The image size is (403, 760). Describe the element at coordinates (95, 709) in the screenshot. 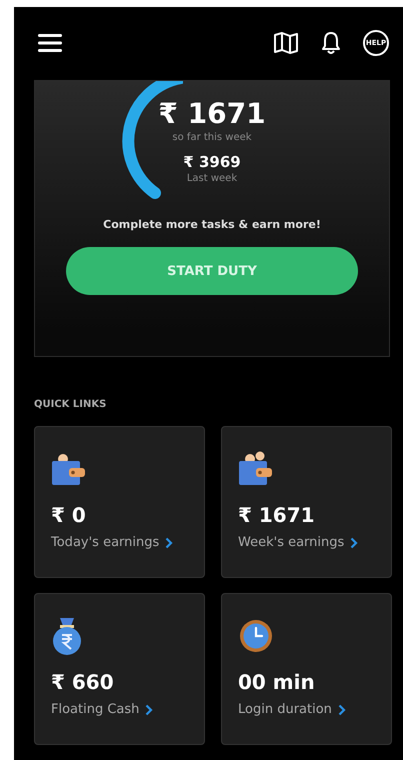

I see `card-label: Floating Cash` at that location.